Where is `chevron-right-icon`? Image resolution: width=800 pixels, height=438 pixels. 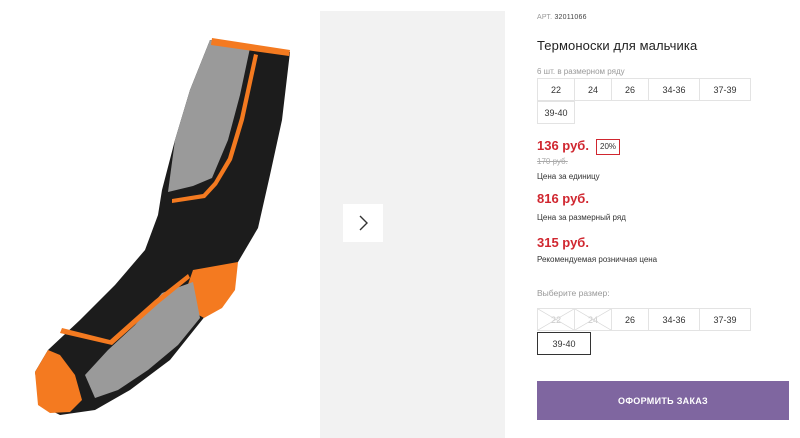 chevron-right-icon is located at coordinates (363, 223).